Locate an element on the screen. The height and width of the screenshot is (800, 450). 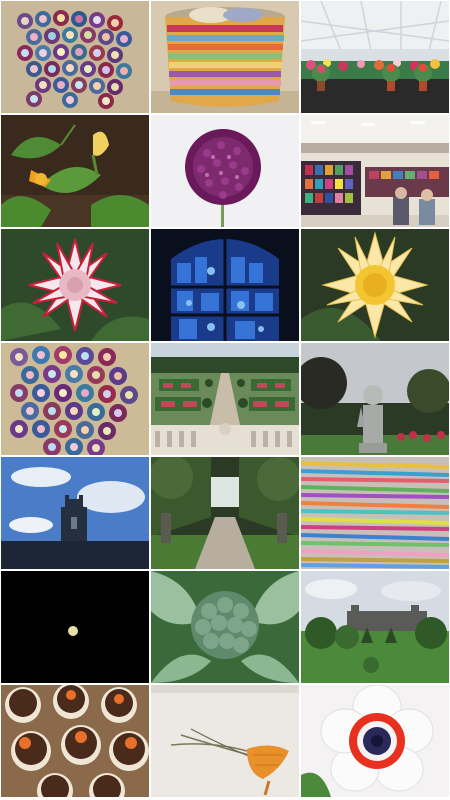
photo-courgette-flower is located at coordinates (75, 171).